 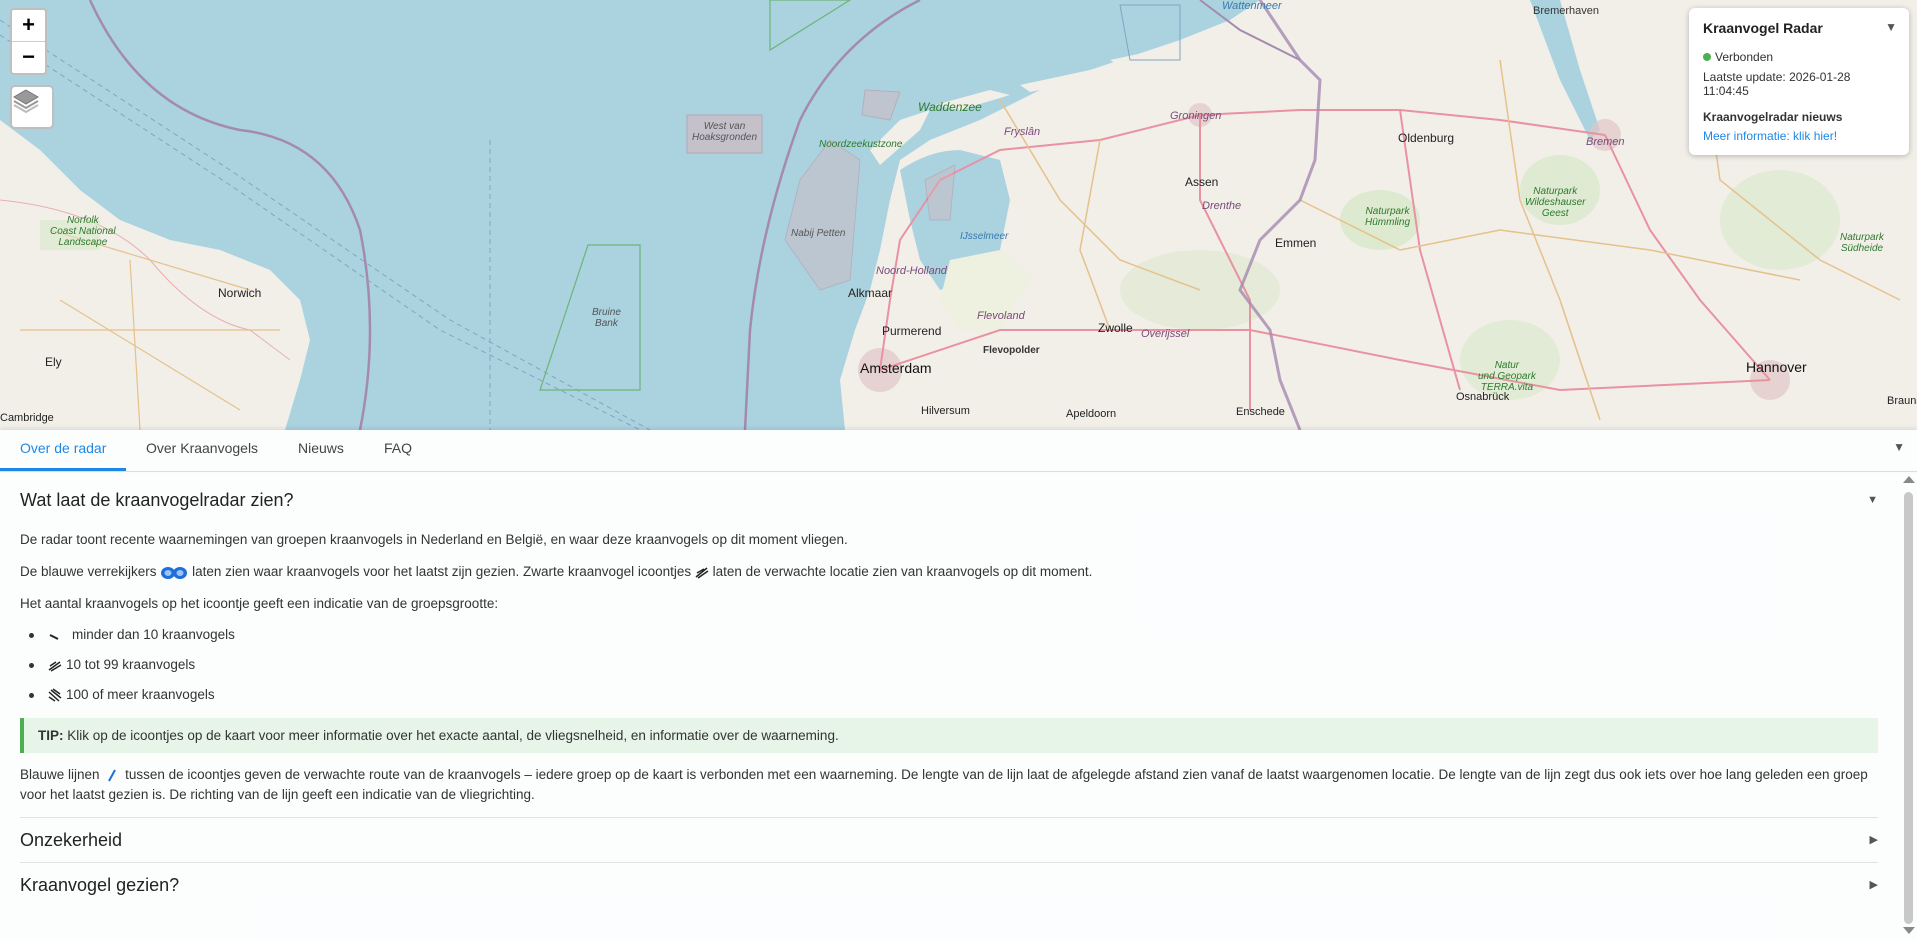 What do you see at coordinates (1091, 414) in the screenshot?
I see `map-label: Apeldoorn` at bounding box center [1091, 414].